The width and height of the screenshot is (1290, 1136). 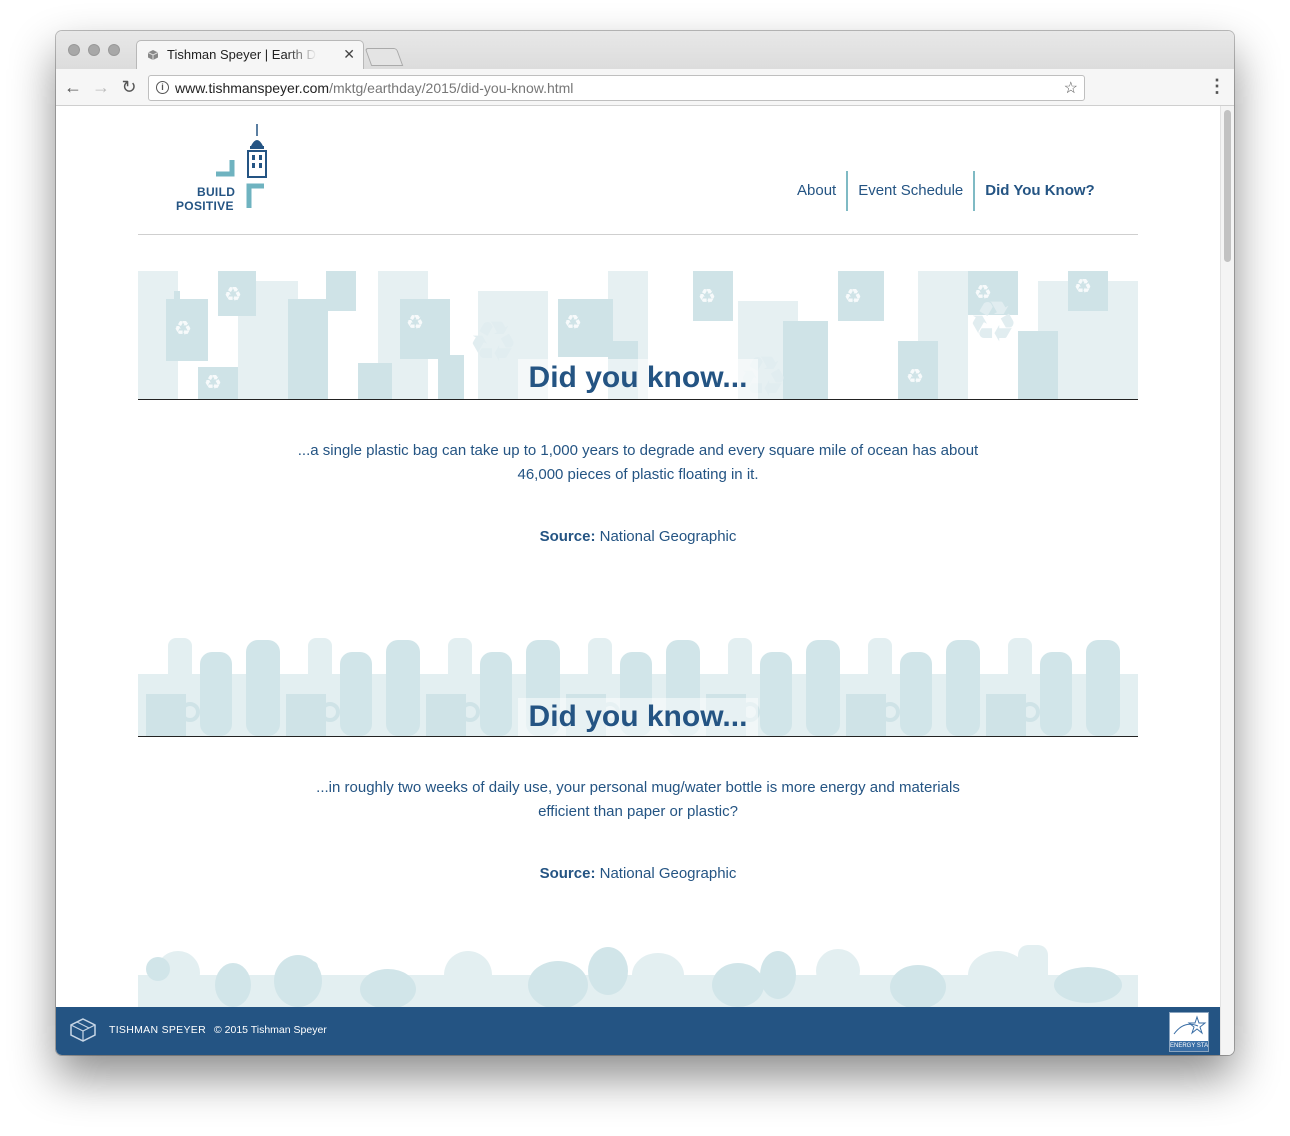 What do you see at coordinates (216, 192) in the screenshot?
I see `logo-text-build: BUILD` at bounding box center [216, 192].